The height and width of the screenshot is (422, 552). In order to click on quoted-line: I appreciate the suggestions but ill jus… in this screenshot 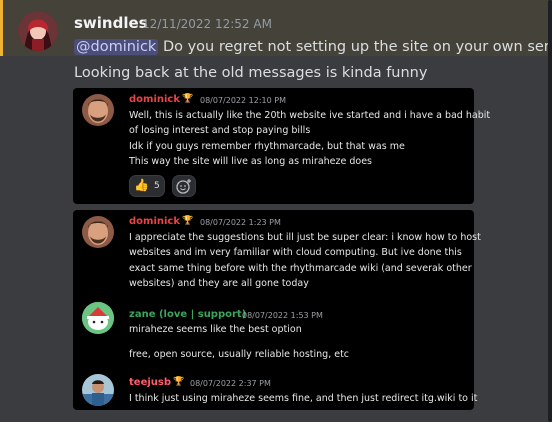, I will do `click(305, 237)`.